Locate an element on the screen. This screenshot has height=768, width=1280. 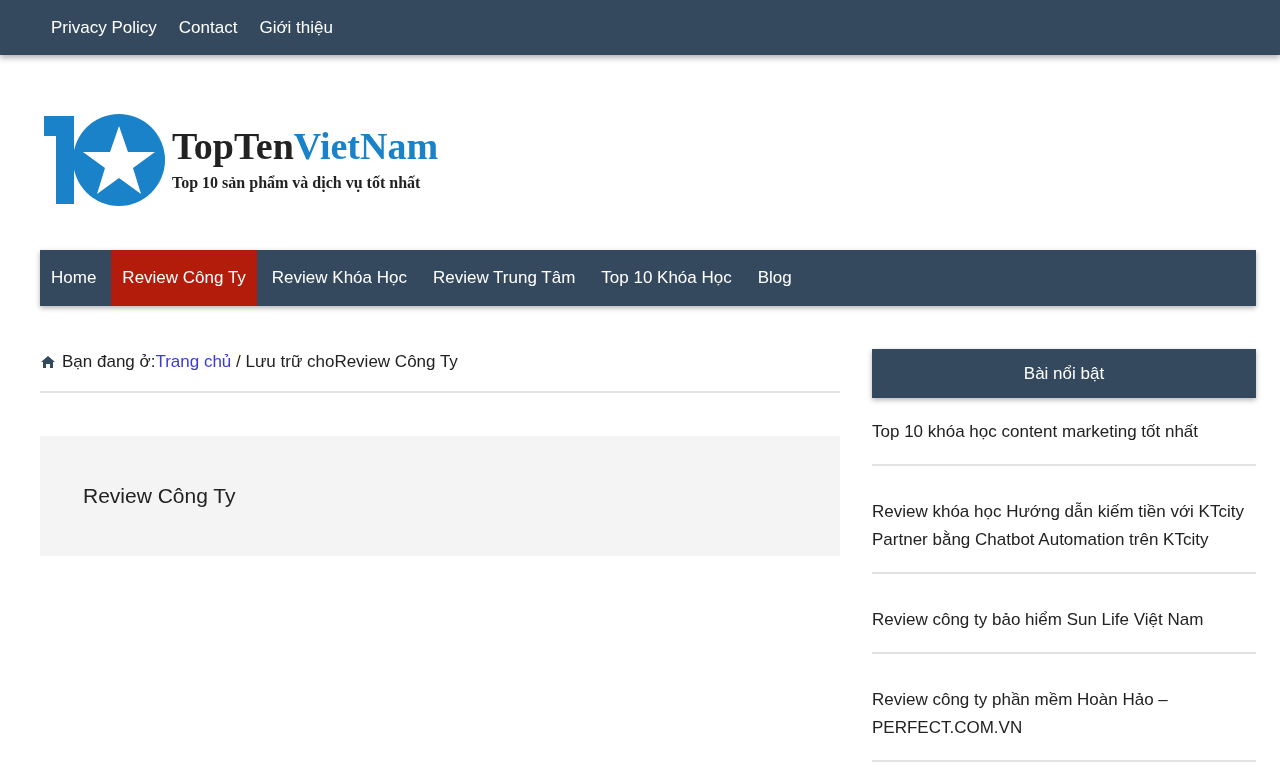
sidebar-post-link: Top 10 khóa học content marketing tốt nhất is located at coordinates (1064, 432).